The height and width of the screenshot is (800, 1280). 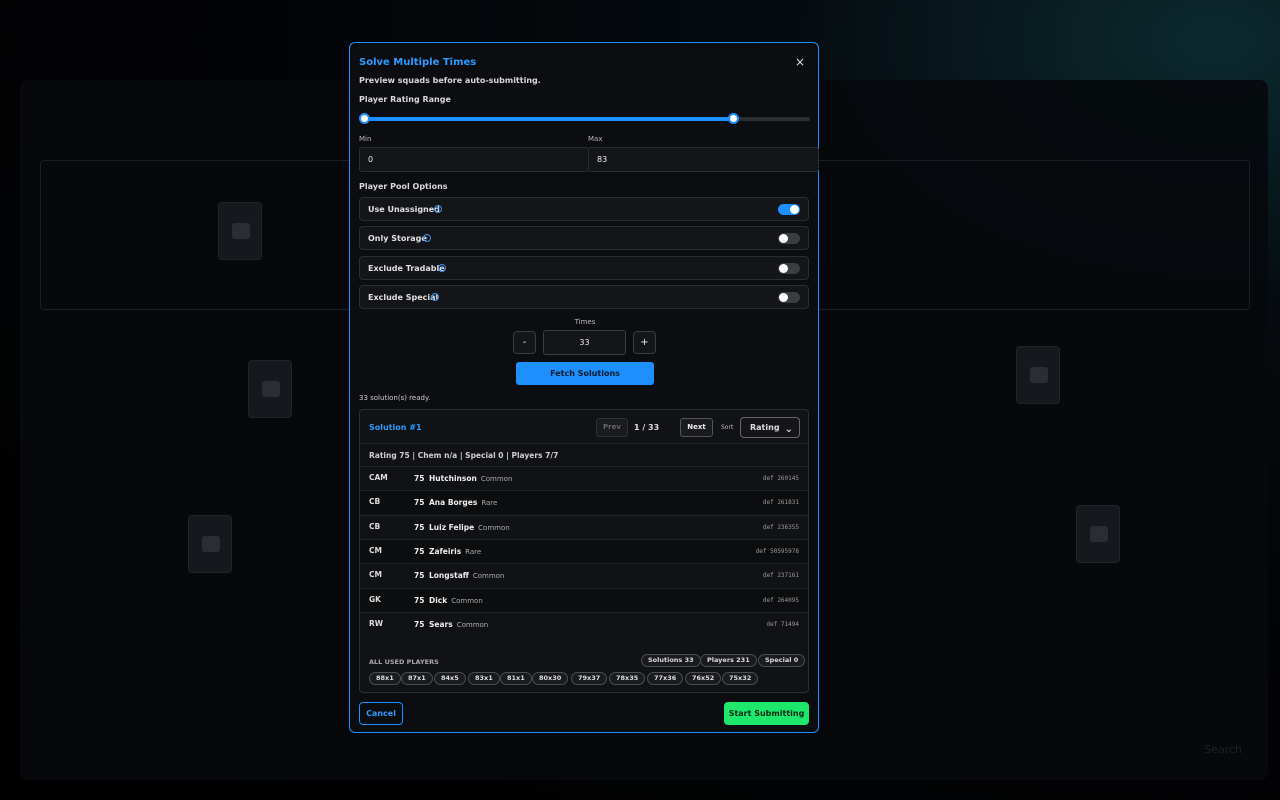 I want to click on start-submitting-button: Start Submitting, so click(x=766, y=713).